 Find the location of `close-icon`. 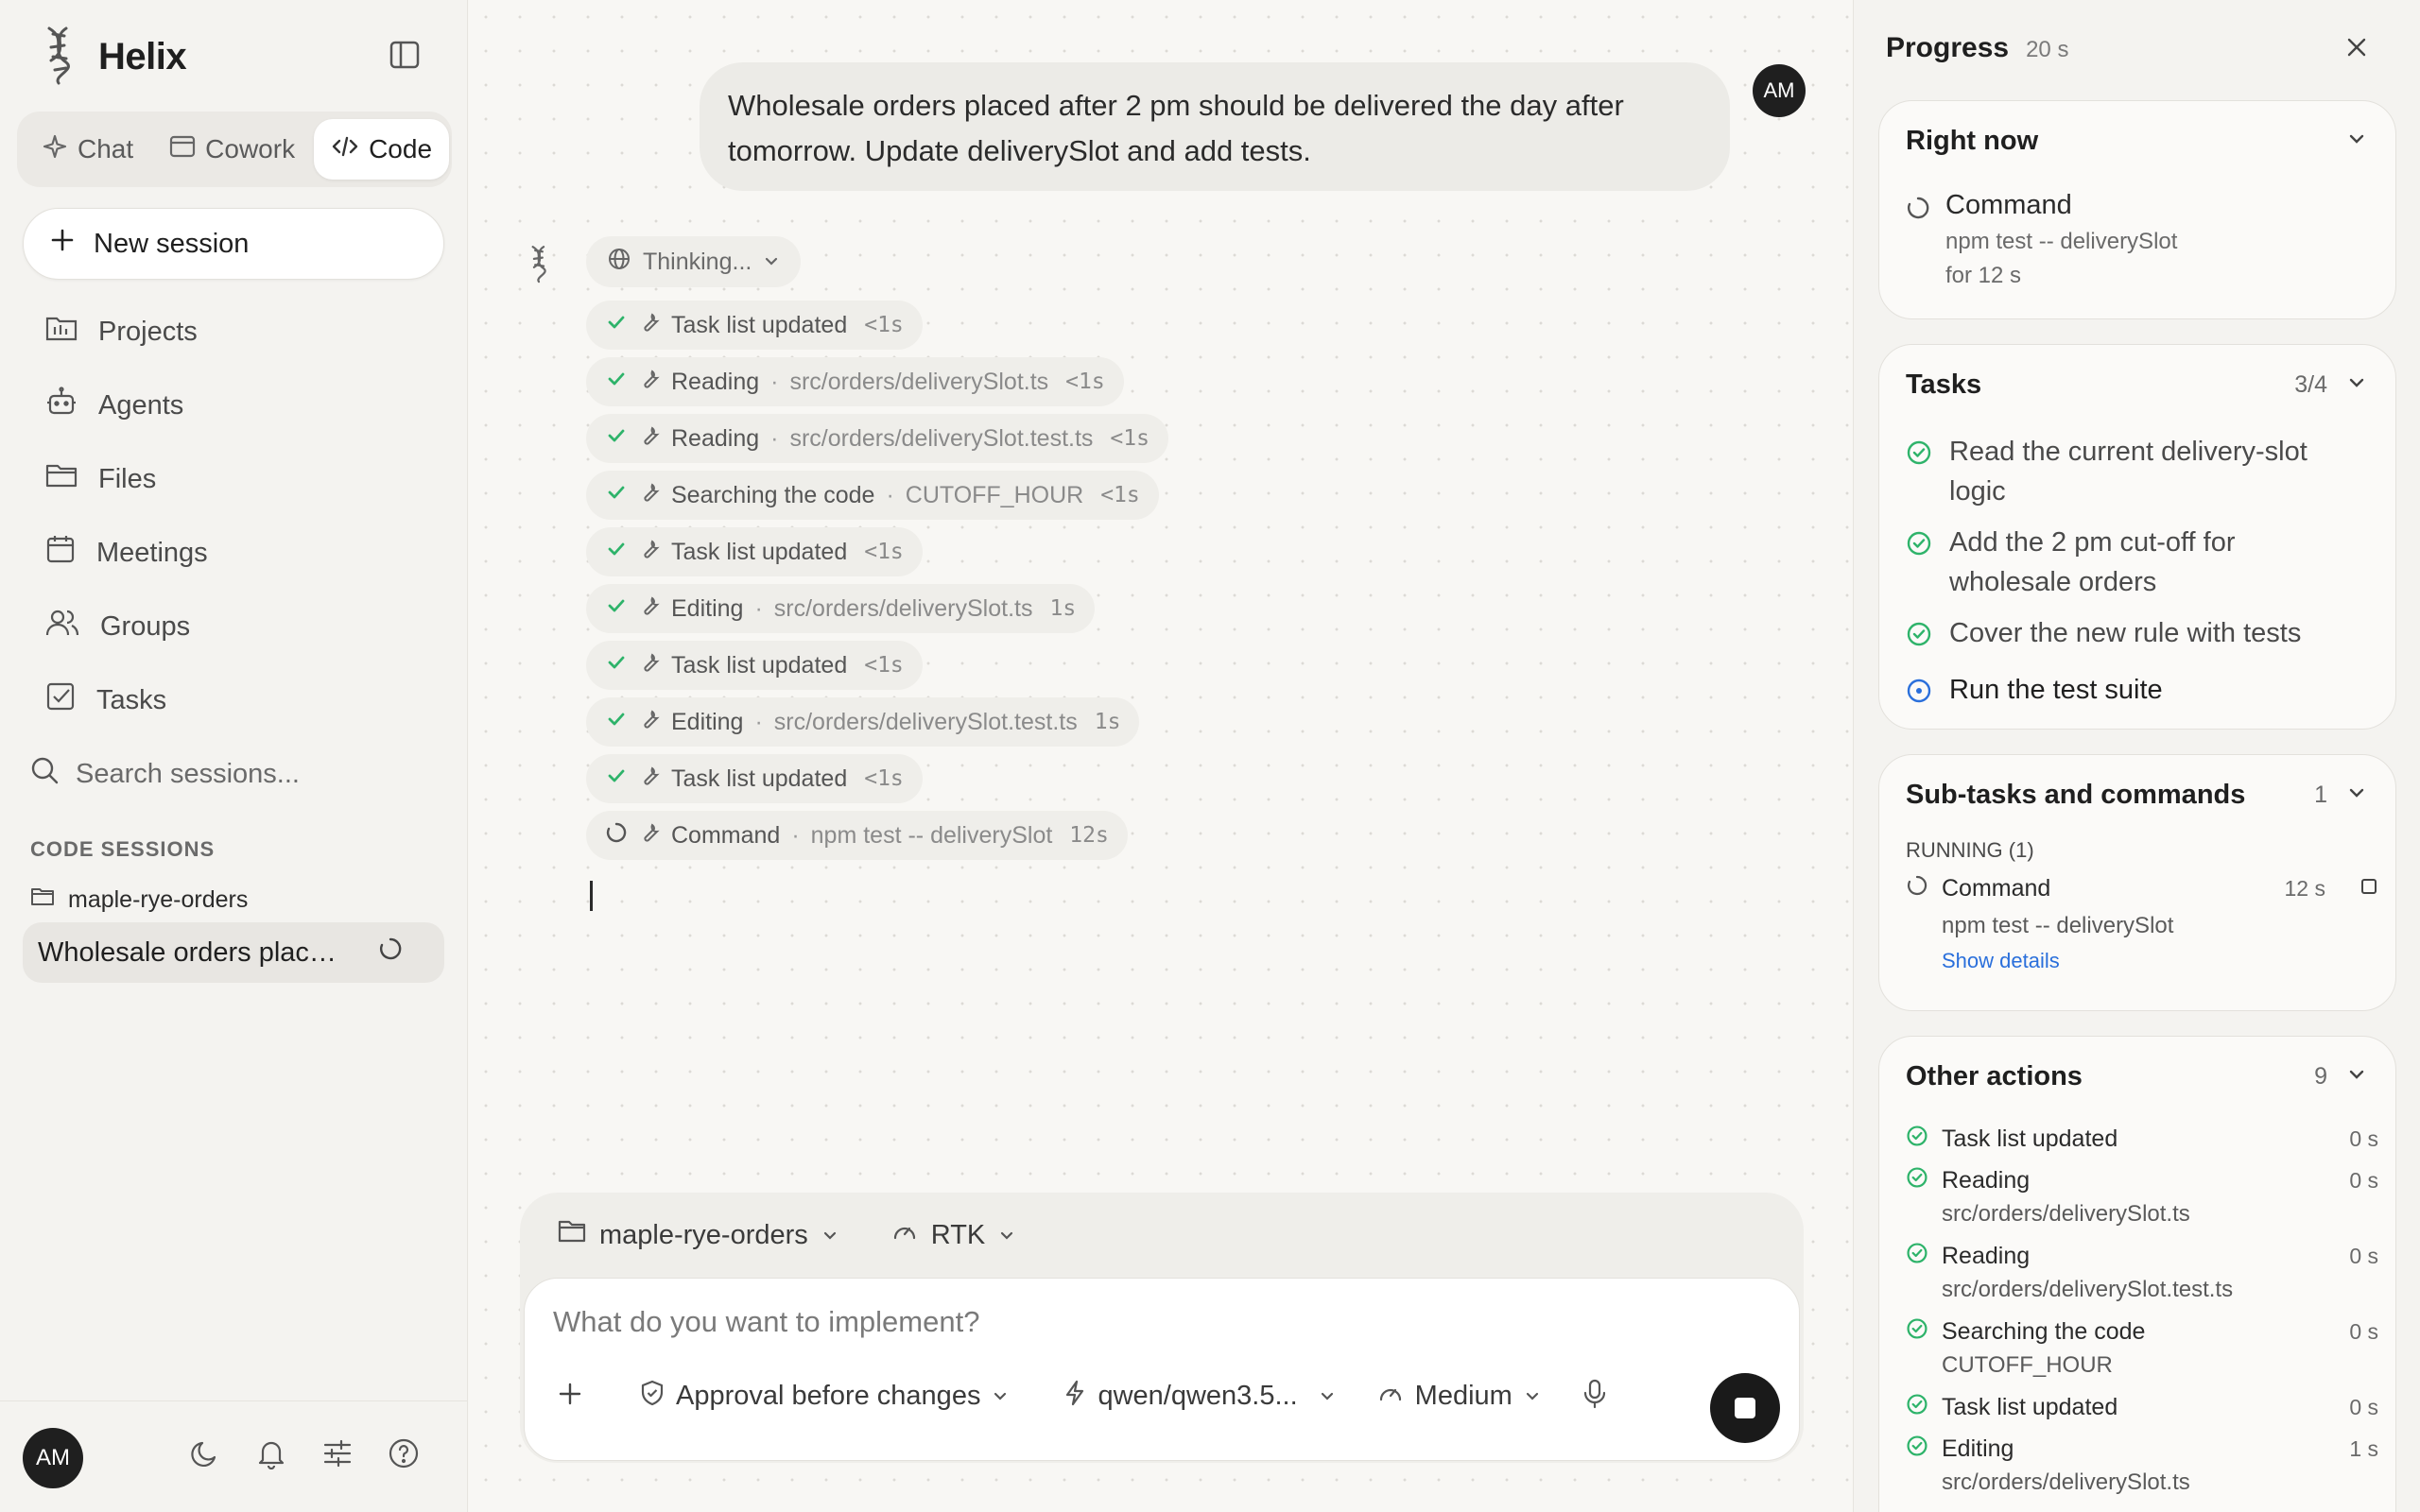

close-icon is located at coordinates (2356, 49).